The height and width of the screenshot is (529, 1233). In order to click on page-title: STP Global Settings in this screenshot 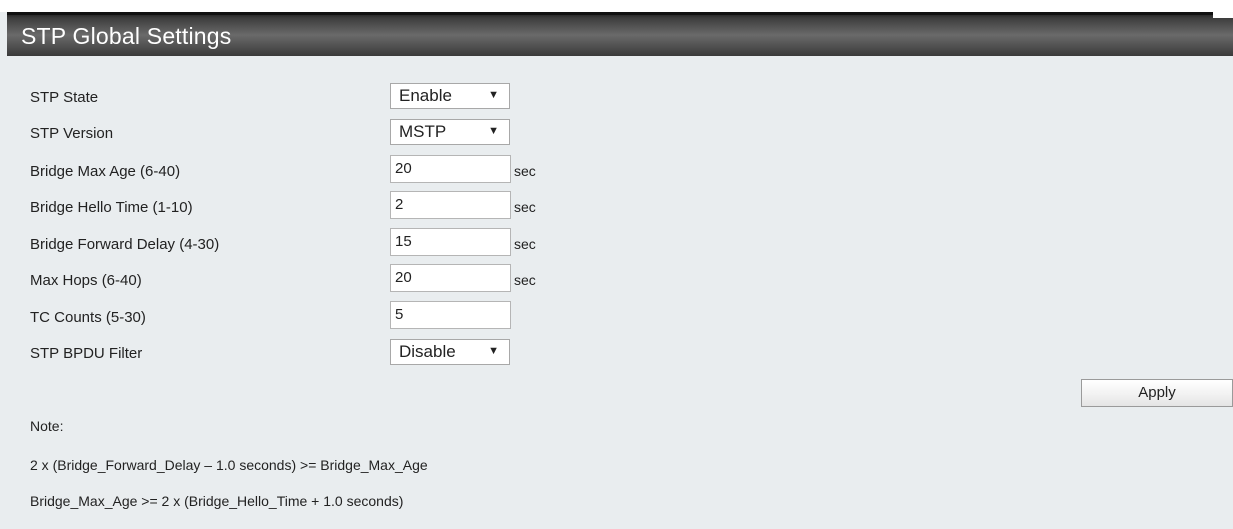, I will do `click(126, 36)`.